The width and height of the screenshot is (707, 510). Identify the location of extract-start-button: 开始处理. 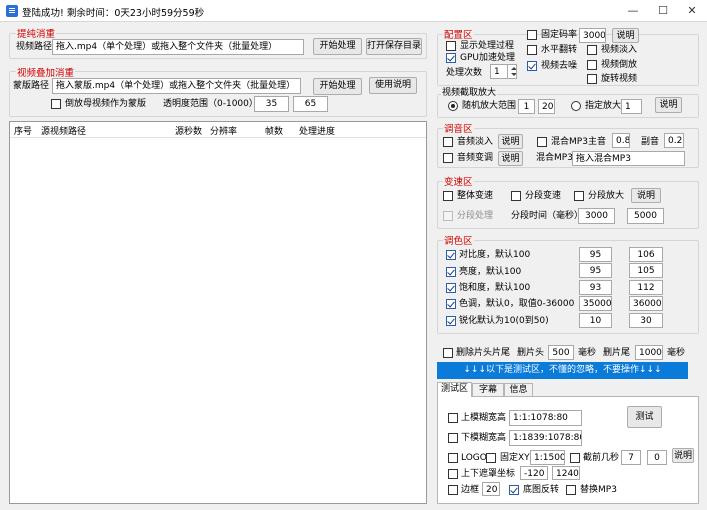
(337, 46).